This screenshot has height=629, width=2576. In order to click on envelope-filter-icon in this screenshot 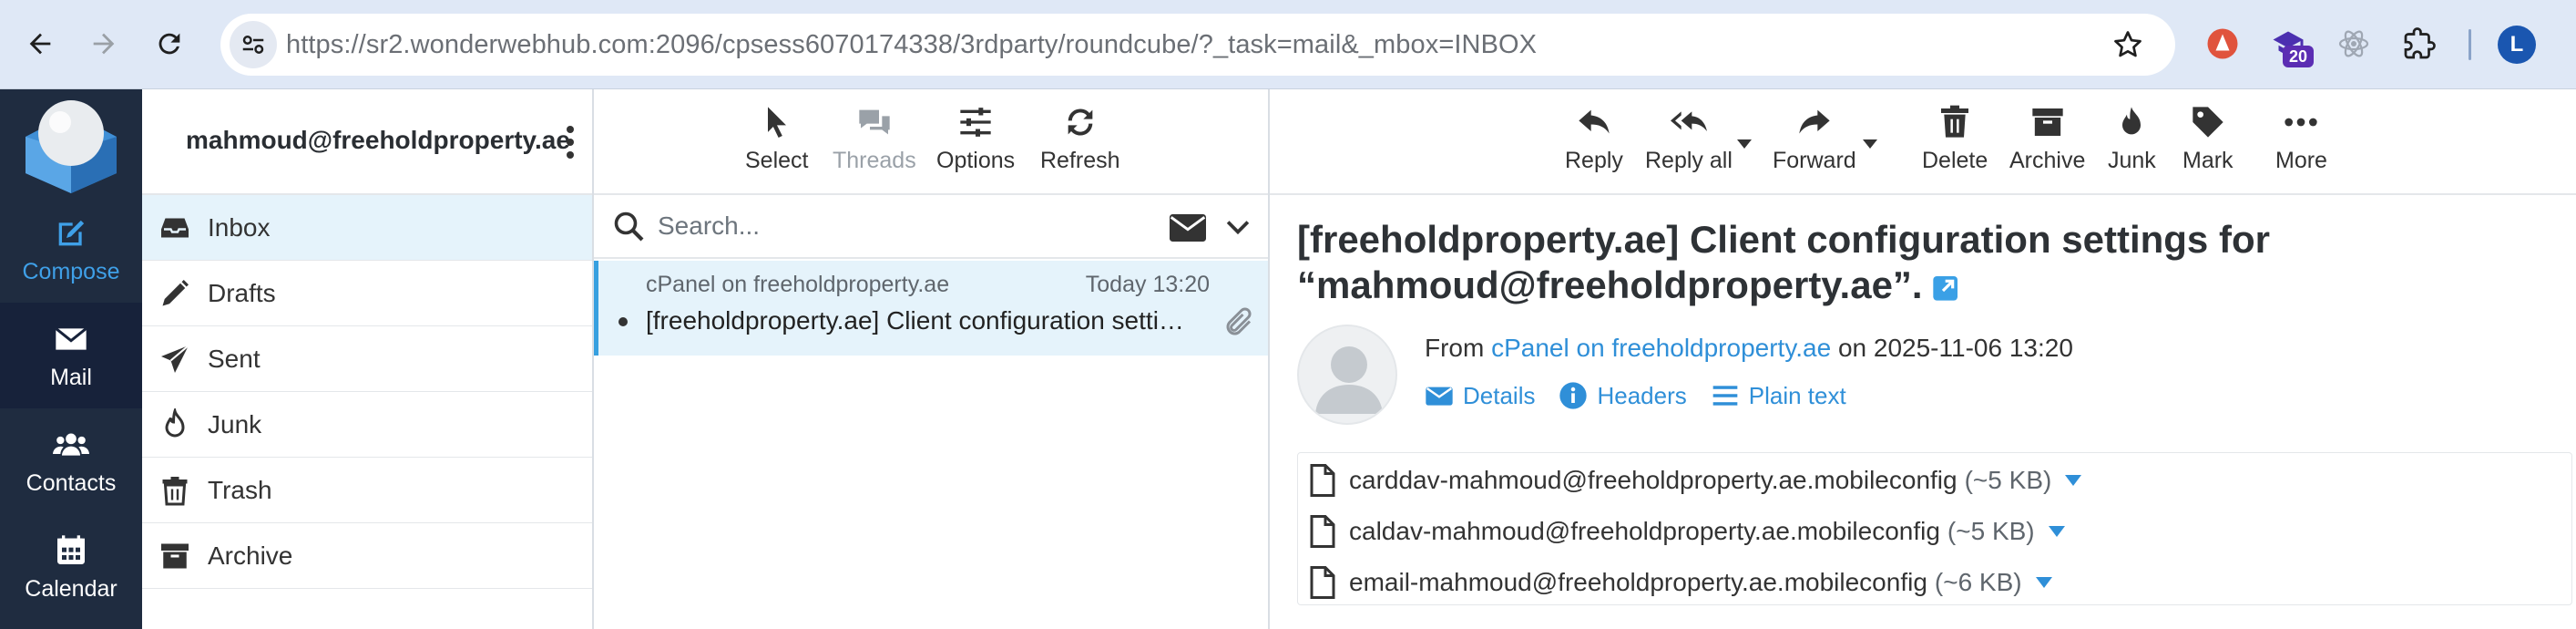, I will do `click(1188, 228)`.